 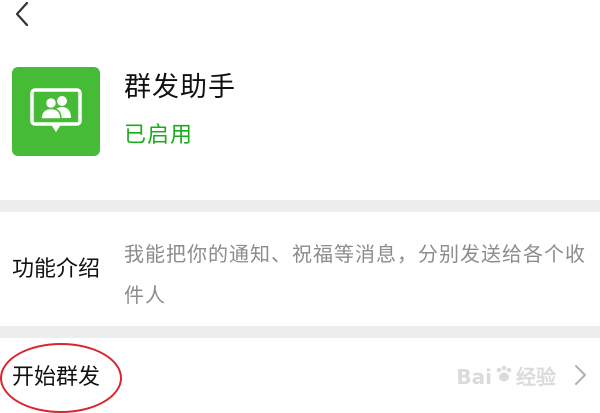 What do you see at coordinates (56, 269) in the screenshot?
I see `intro-label: 功能介绍` at bounding box center [56, 269].